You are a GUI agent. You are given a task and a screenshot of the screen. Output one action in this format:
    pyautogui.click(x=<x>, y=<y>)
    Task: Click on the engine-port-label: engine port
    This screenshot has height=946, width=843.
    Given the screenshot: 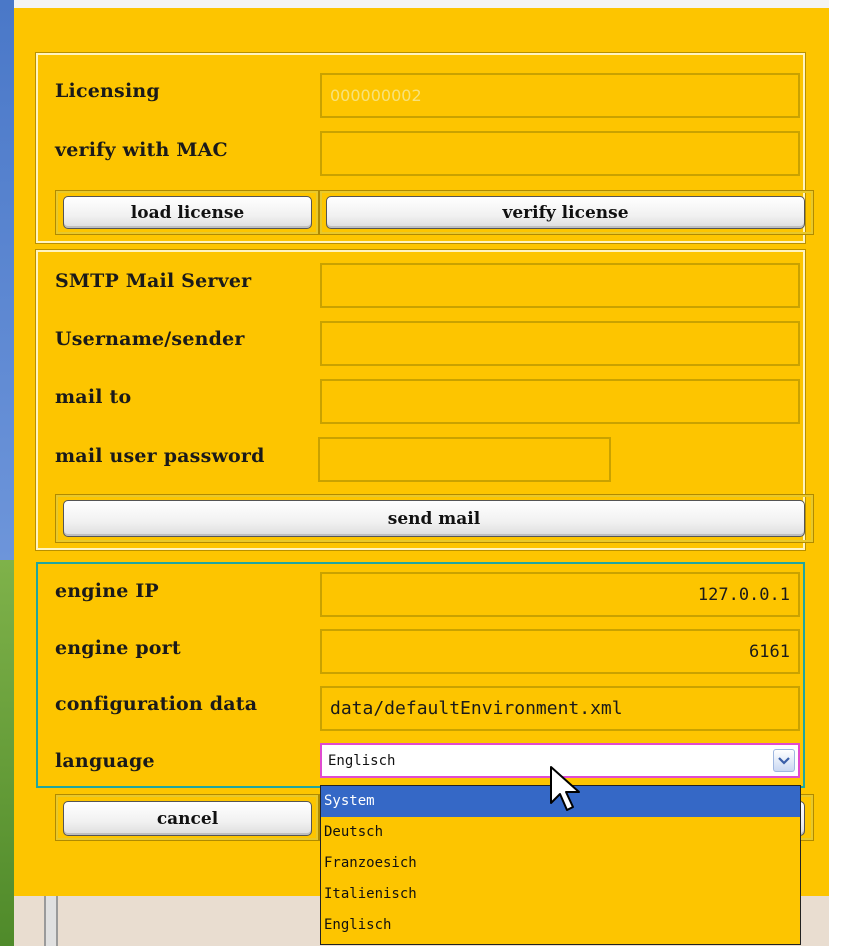 What is the action you would take?
    pyautogui.click(x=118, y=648)
    